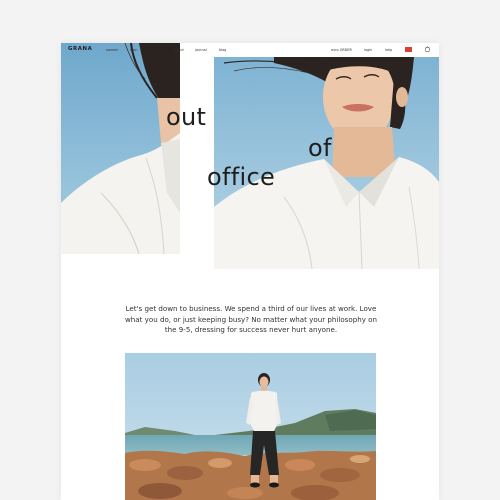 This screenshot has width=500, height=500. Describe the element at coordinates (201, 50) in the screenshot. I see `nav-link-journal: journal` at that location.